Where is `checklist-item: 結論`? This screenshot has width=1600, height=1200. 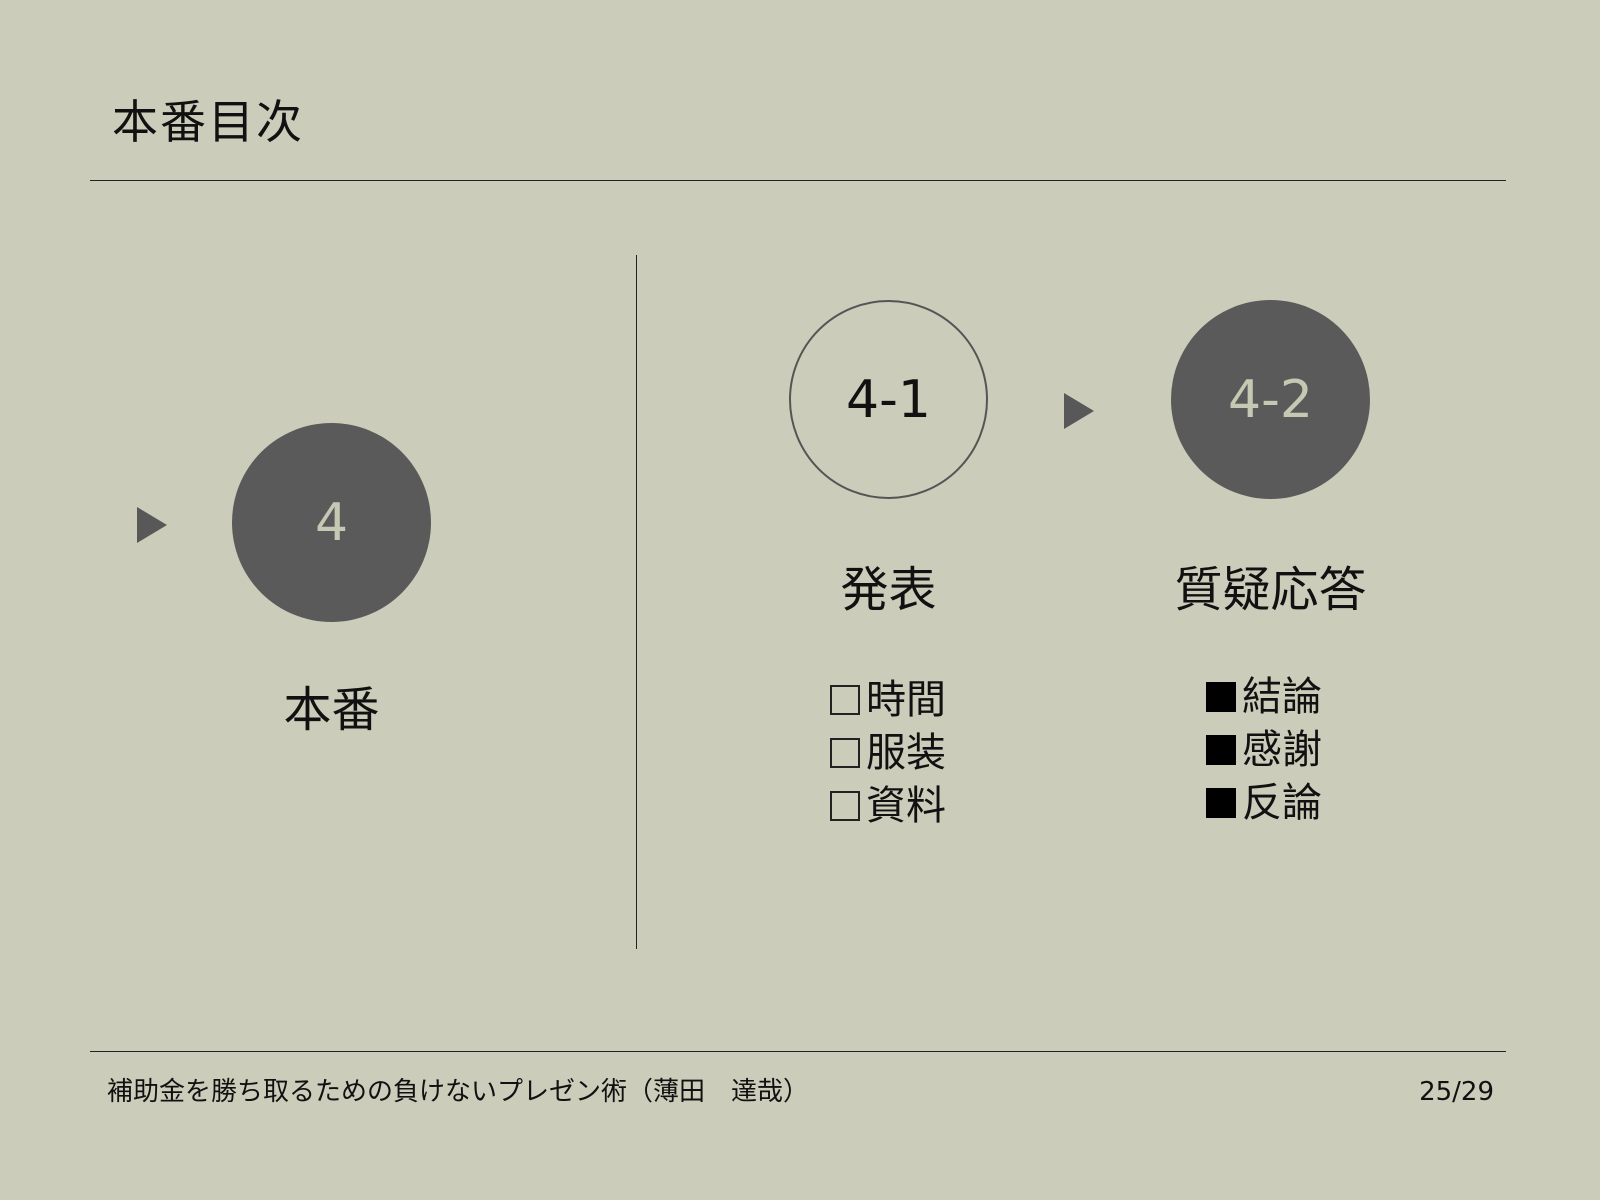
checklist-item: 結論 is located at coordinates (1264, 697).